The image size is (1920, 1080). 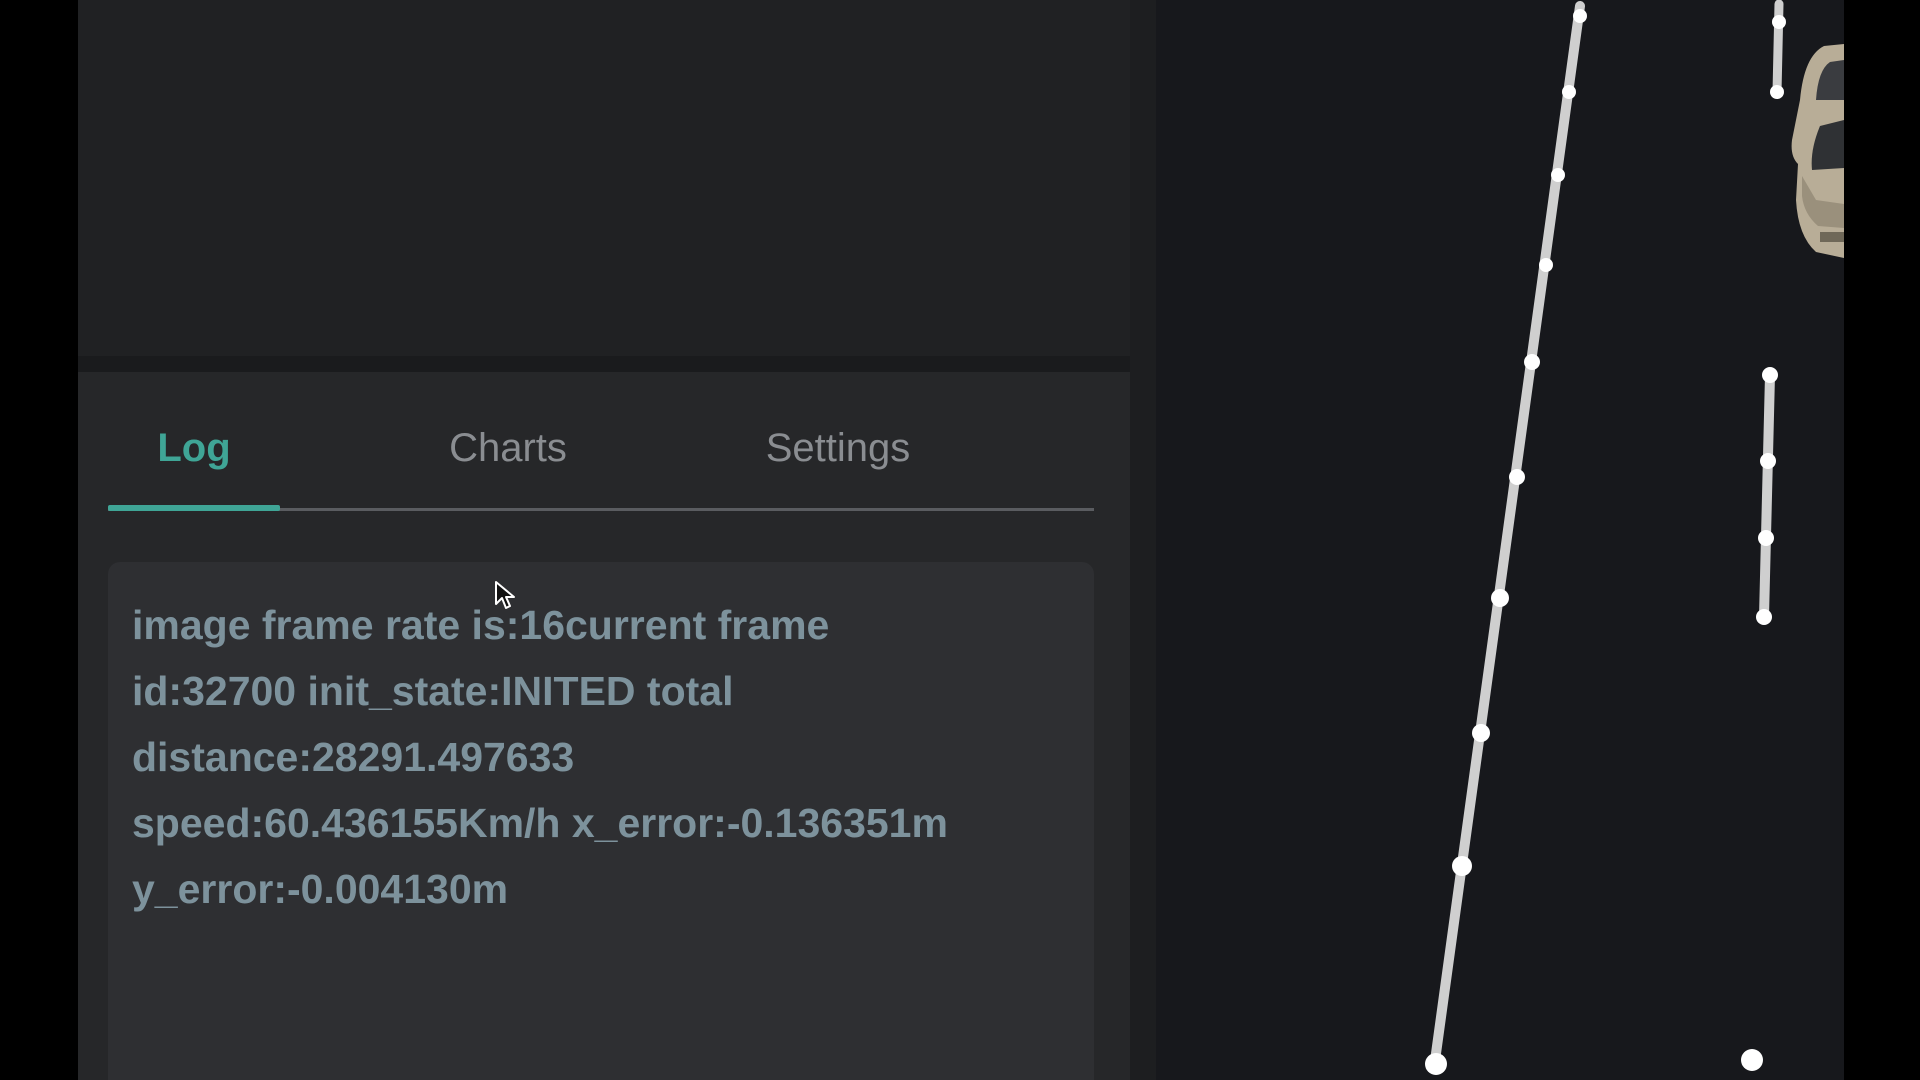 I want to click on lane-line-left, so click(x=1506, y=538).